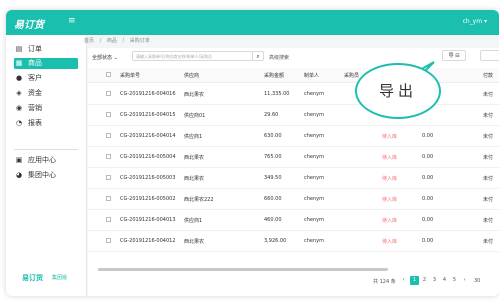 This screenshot has height=305, width=499. Describe the element at coordinates (42, 175) in the screenshot. I see `sidebar-item-label: 集团中心` at that location.